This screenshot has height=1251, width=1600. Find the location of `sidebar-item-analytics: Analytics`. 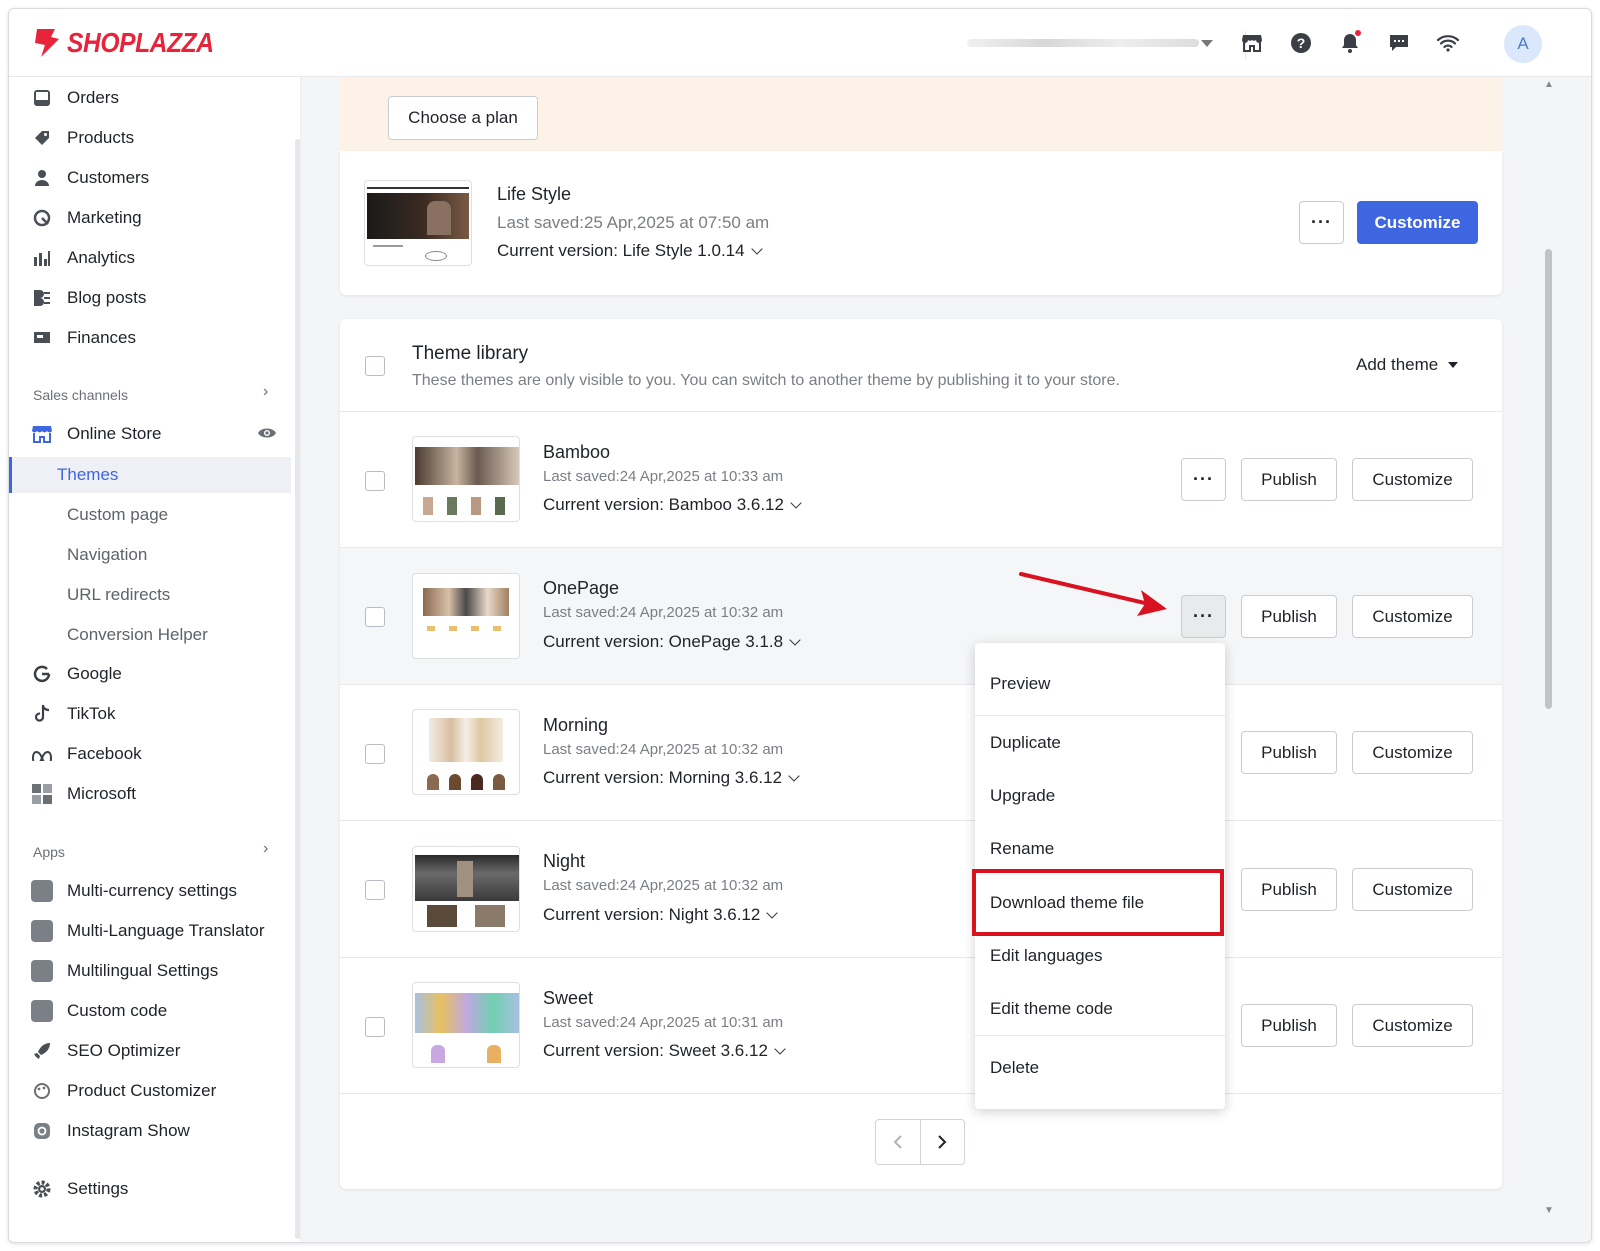

sidebar-item-analytics: Analytics is located at coordinates (160, 258).